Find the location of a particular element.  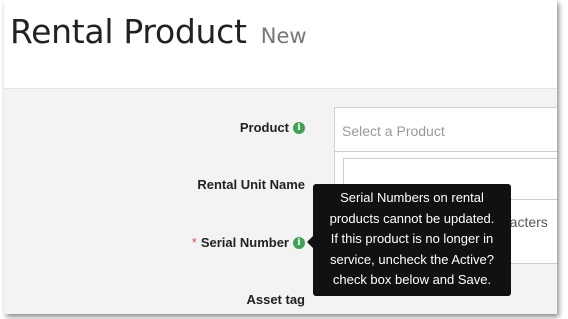

product-select-placeholder: Select a Product is located at coordinates (393, 131).